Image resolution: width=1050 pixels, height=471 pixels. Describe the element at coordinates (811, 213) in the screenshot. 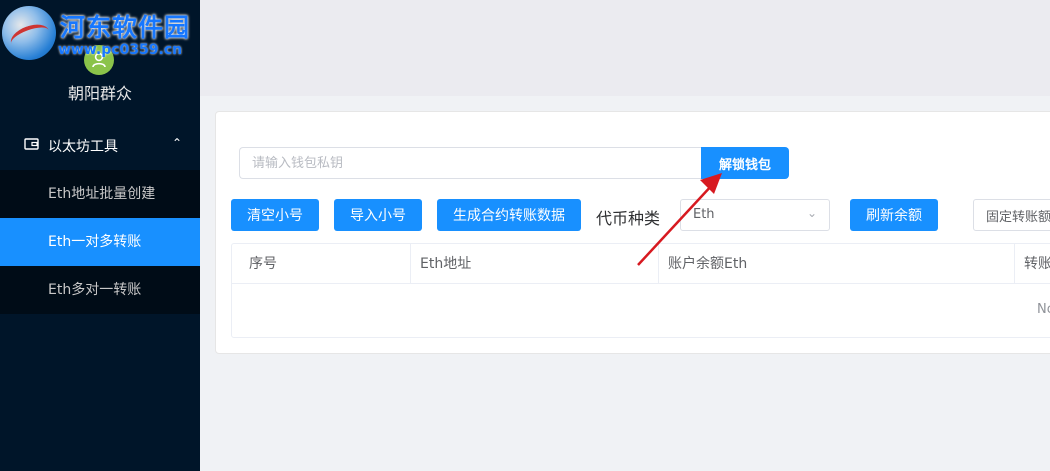

I see `chevron-down-icon: ⌄` at that location.